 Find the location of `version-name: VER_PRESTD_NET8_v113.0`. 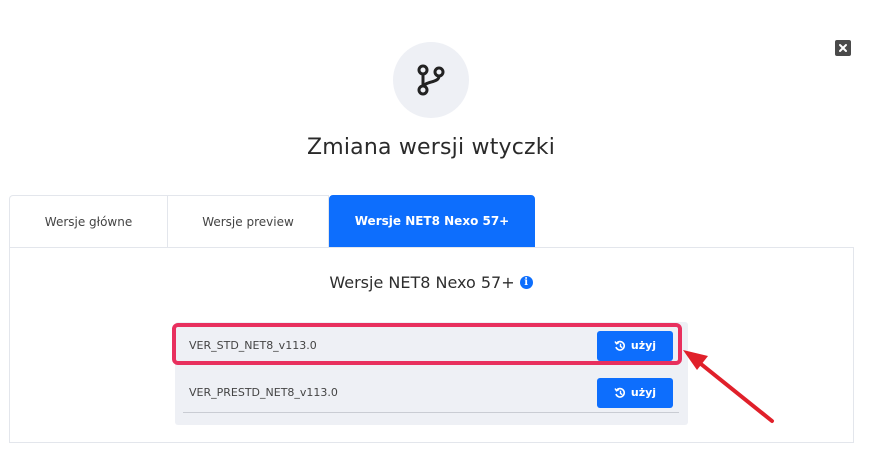

version-name: VER_PRESTD_NET8_v113.0 is located at coordinates (263, 392).